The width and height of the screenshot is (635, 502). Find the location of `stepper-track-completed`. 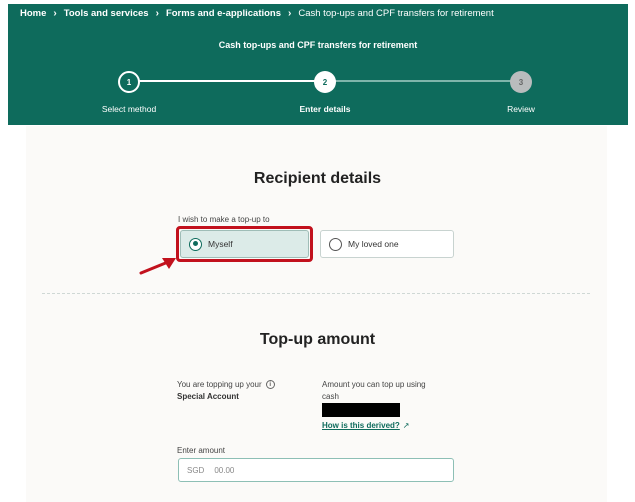

stepper-track-completed is located at coordinates (222, 81).